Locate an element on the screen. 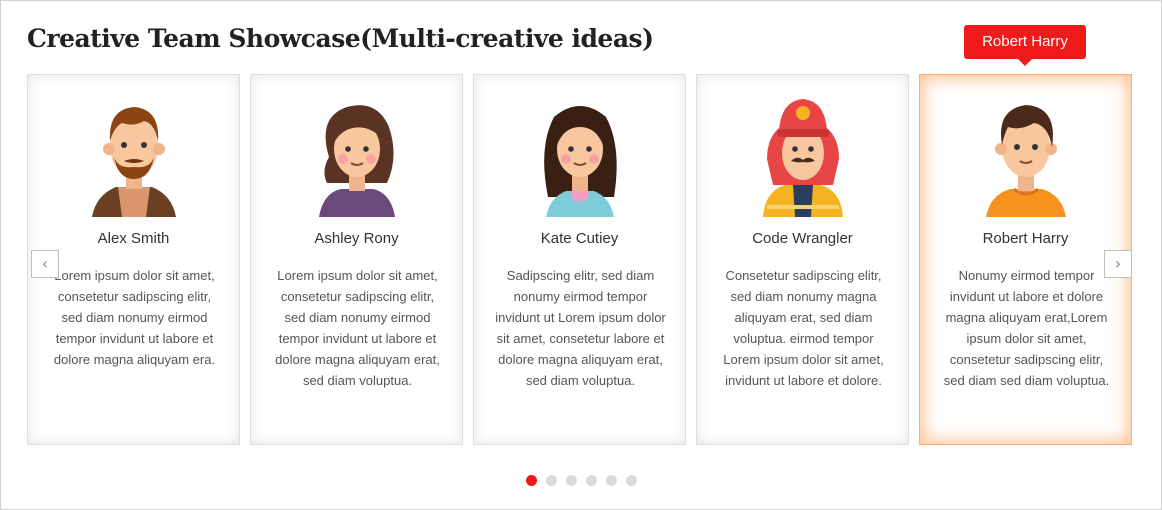 The width and height of the screenshot is (1162, 510). firefighter-avatar-icon is located at coordinates (803, 158).